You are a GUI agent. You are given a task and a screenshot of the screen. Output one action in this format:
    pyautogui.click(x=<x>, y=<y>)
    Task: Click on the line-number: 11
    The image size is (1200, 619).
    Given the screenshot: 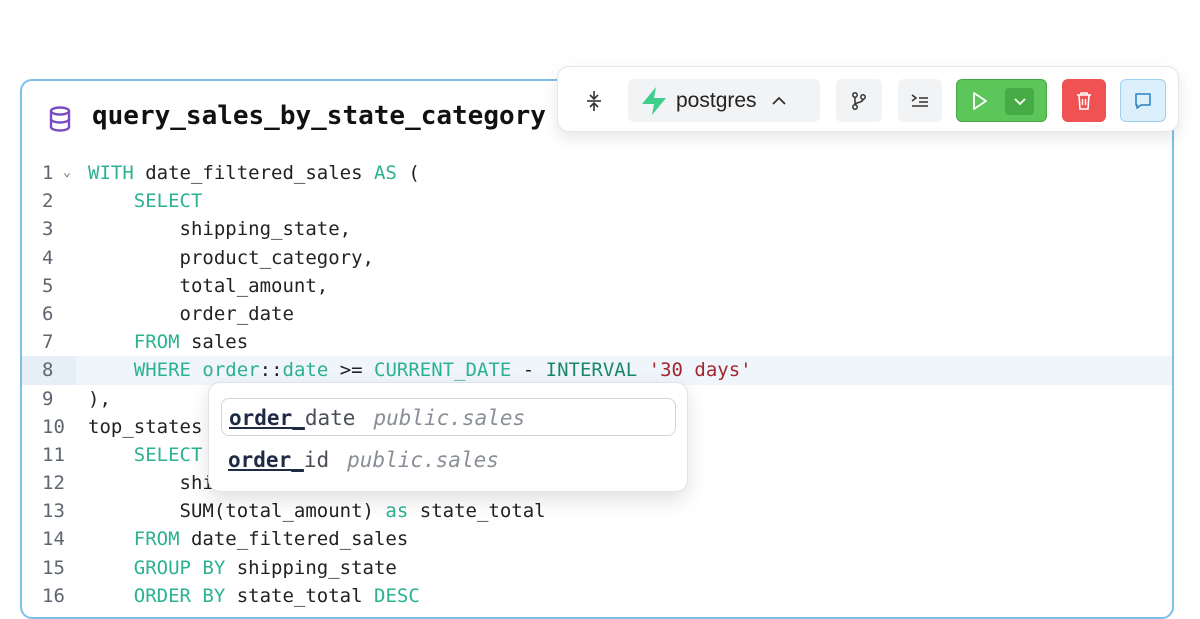 What is the action you would take?
    pyautogui.click(x=53, y=454)
    